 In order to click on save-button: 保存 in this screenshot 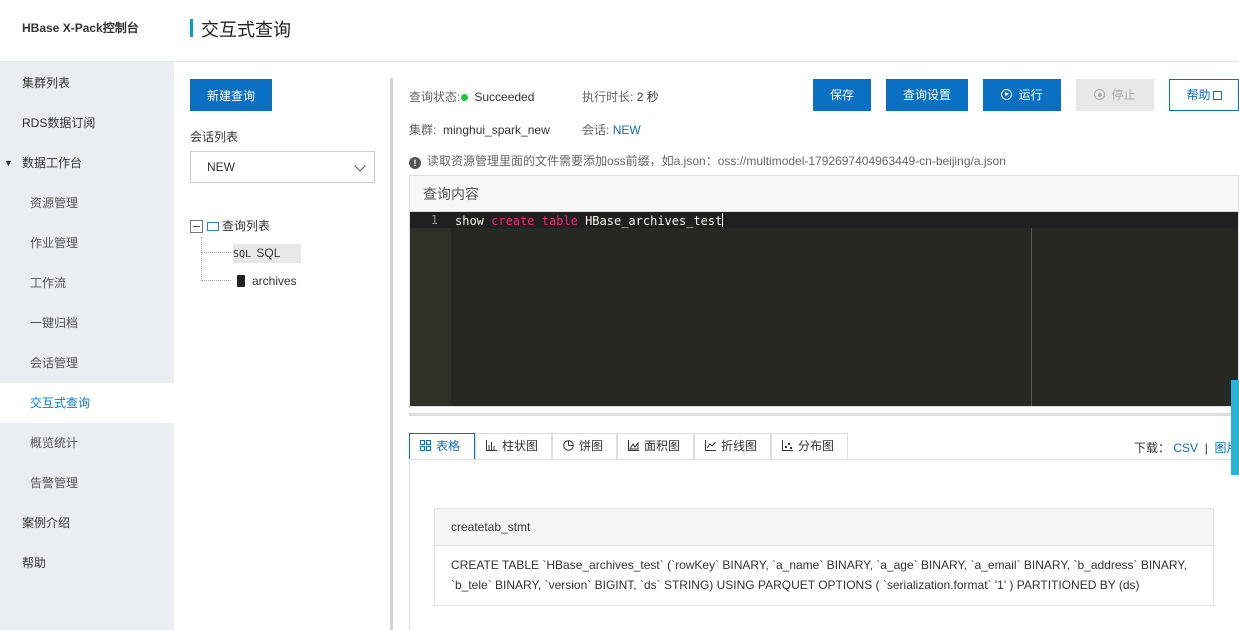, I will do `click(842, 95)`.